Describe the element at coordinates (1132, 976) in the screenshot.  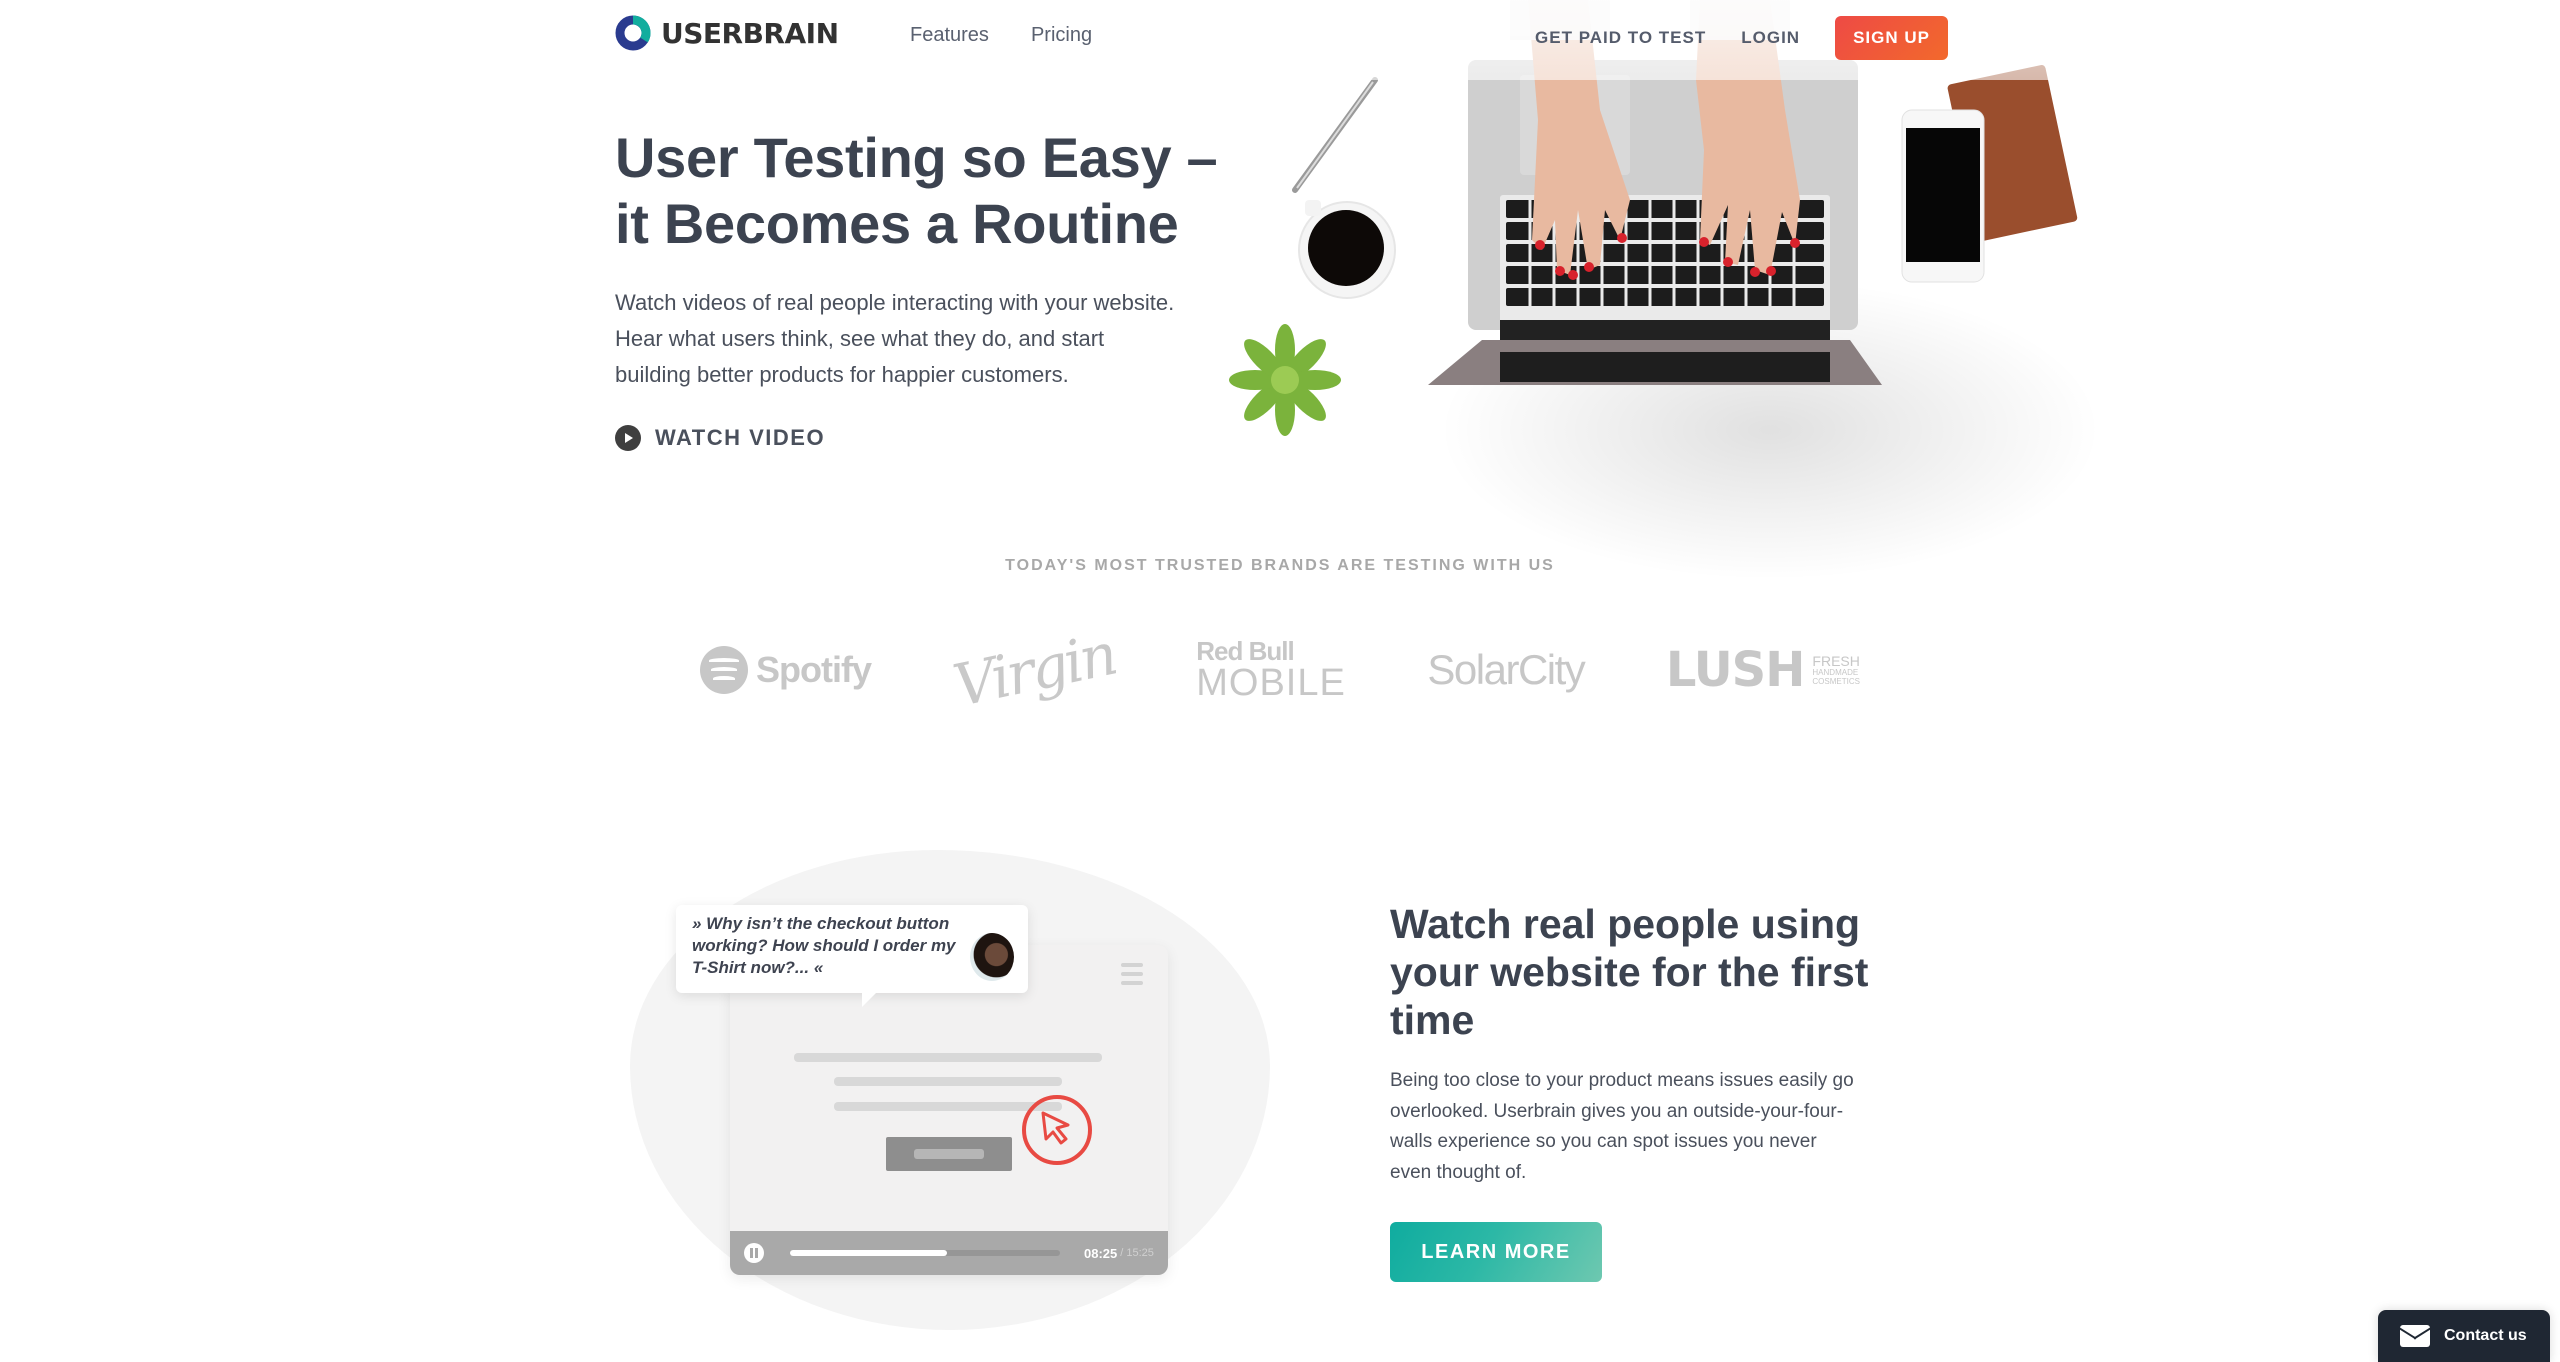
I see `hamburger-menu-icon` at that location.